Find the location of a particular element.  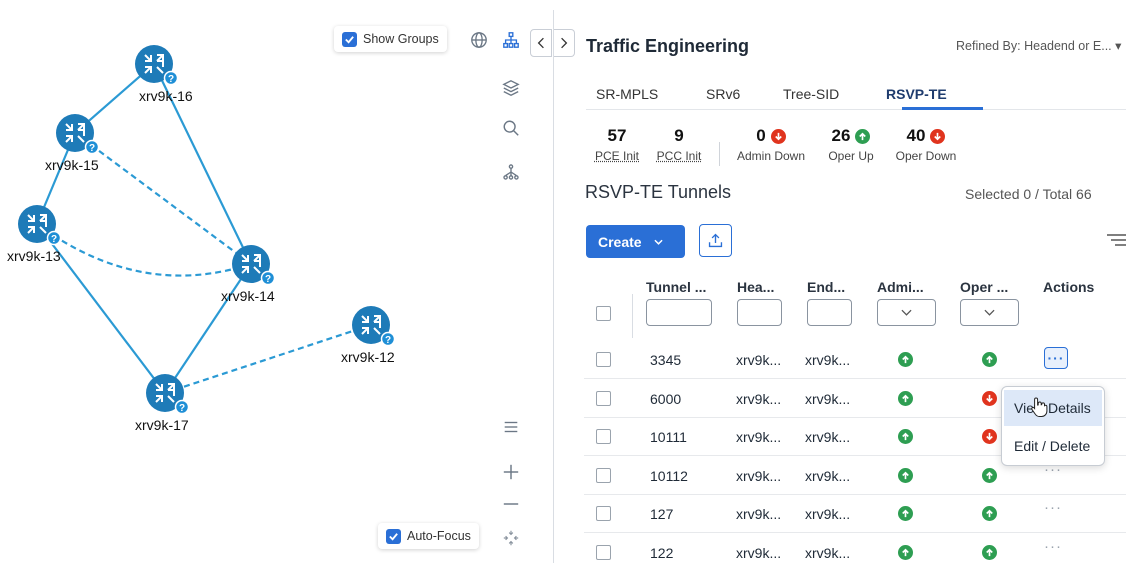

collapse-left-button is located at coordinates (541, 43).